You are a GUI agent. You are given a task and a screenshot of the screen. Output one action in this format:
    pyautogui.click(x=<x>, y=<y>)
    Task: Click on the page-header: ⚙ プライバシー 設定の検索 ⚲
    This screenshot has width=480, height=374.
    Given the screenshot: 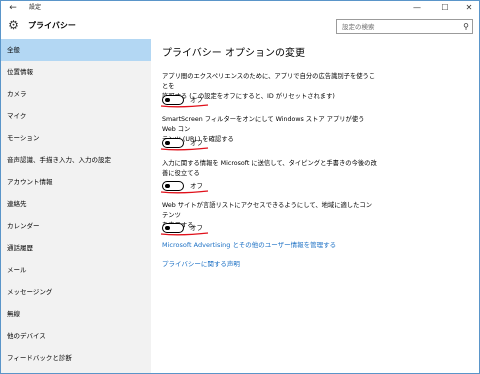 What is the action you would take?
    pyautogui.click(x=240, y=26)
    